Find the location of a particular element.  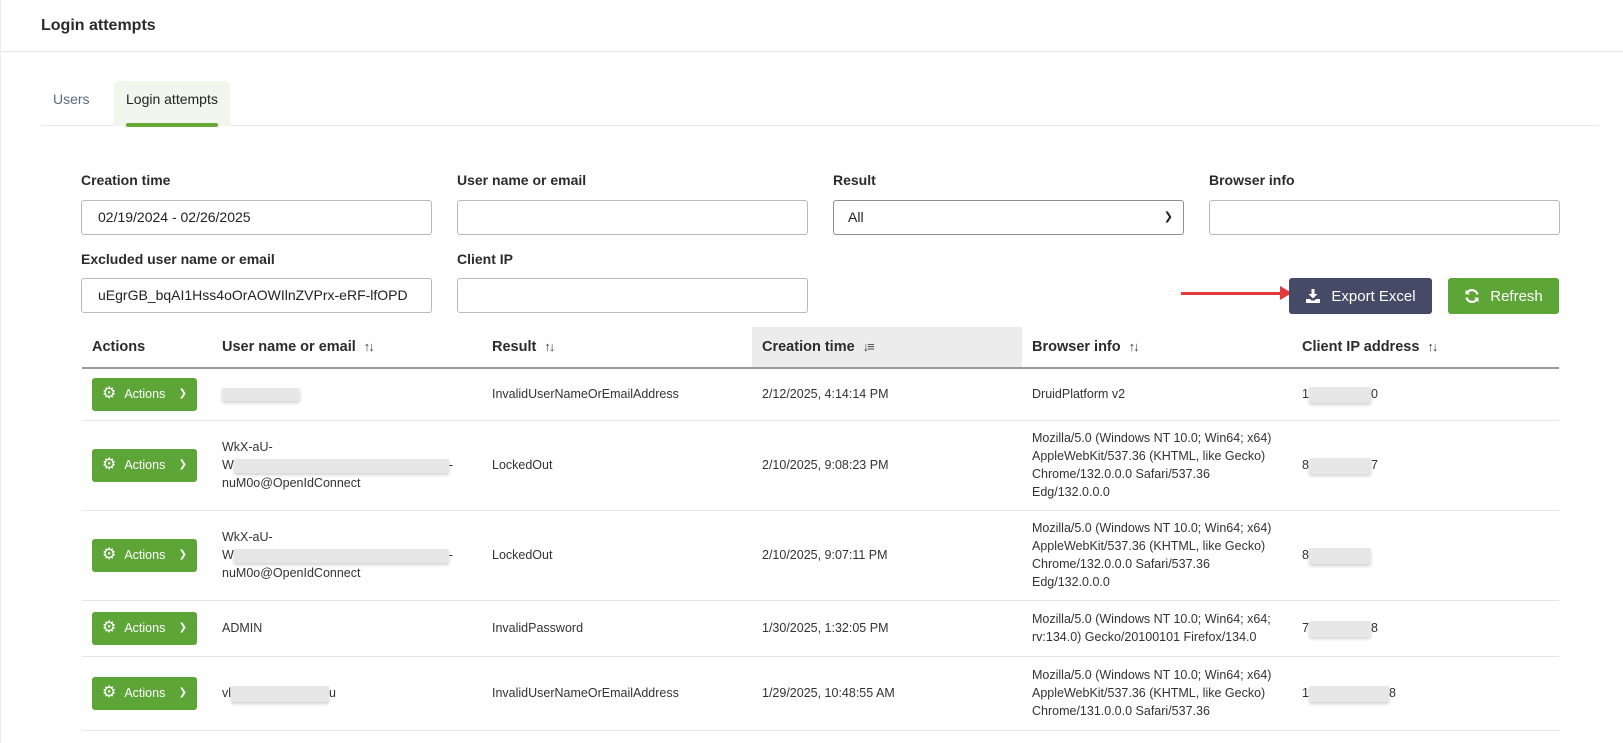

time-cell: 2/10/2025, 9:07:11 PM is located at coordinates (887, 555).